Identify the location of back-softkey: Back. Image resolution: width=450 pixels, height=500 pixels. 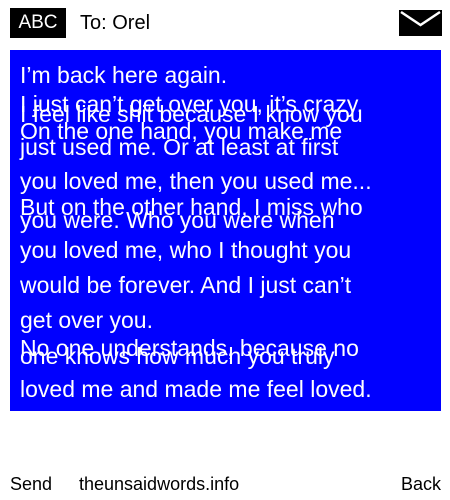
(421, 484).